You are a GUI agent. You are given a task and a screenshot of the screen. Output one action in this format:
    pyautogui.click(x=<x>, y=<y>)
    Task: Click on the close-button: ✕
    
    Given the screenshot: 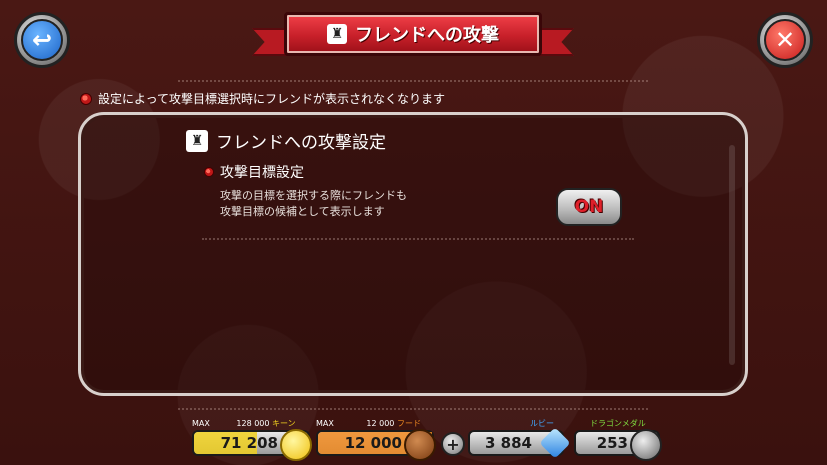 What is the action you would take?
    pyautogui.click(x=785, y=40)
    